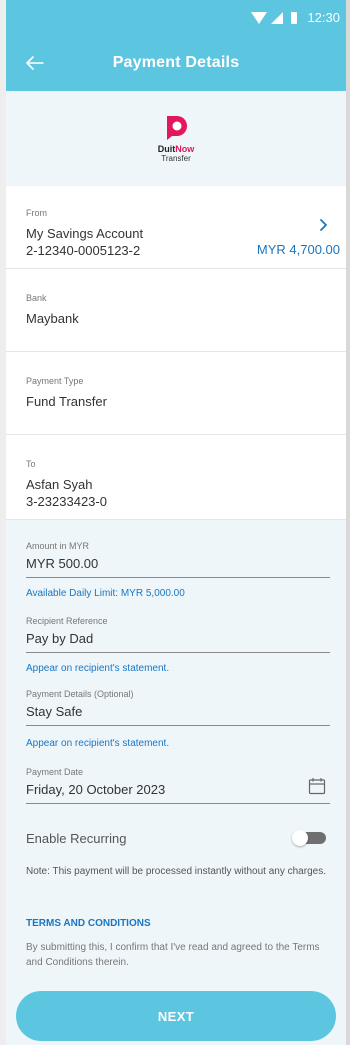 Image resolution: width=350 pixels, height=1045 pixels. I want to click on wifi-icon, so click(259, 17).